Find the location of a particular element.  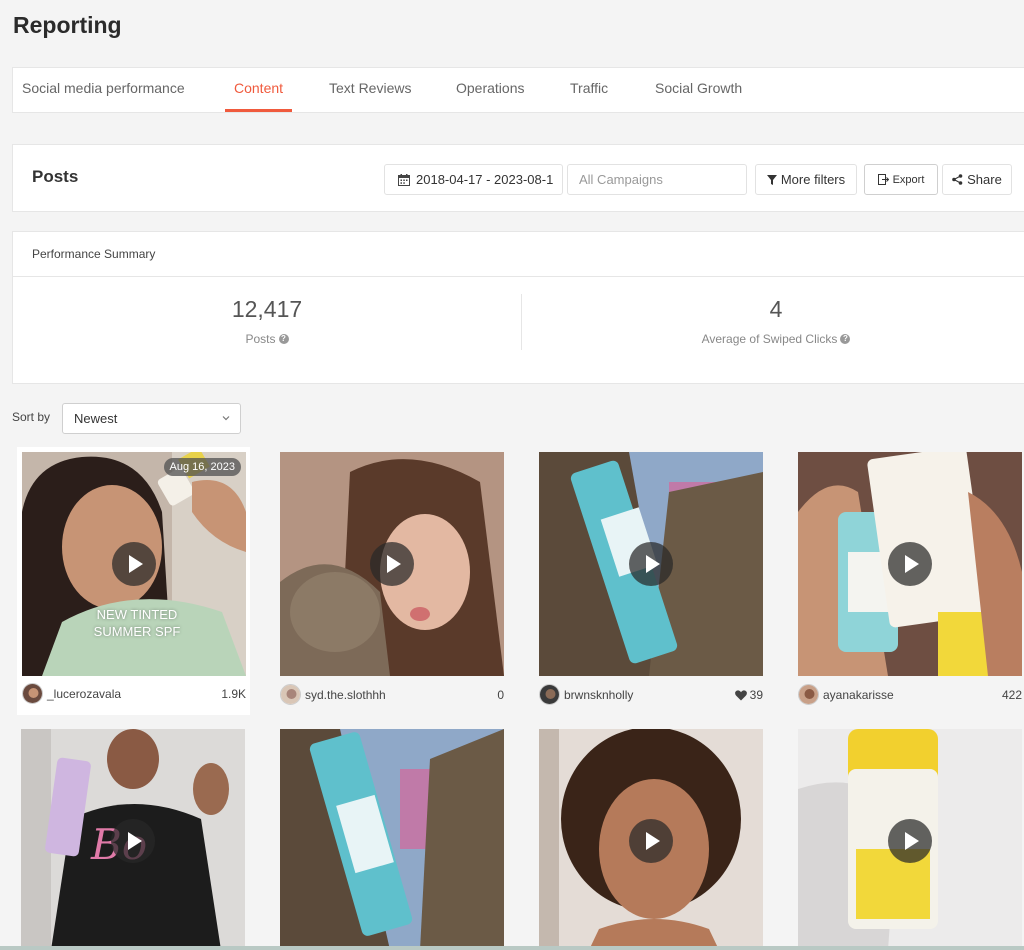

export-label: Export is located at coordinates (908, 179).